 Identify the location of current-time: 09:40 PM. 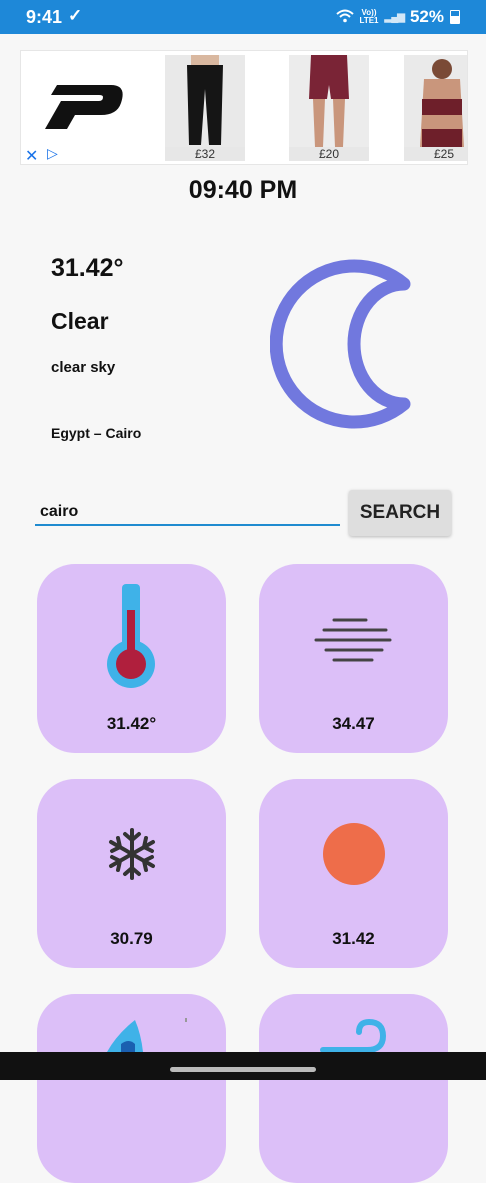
(243, 190).